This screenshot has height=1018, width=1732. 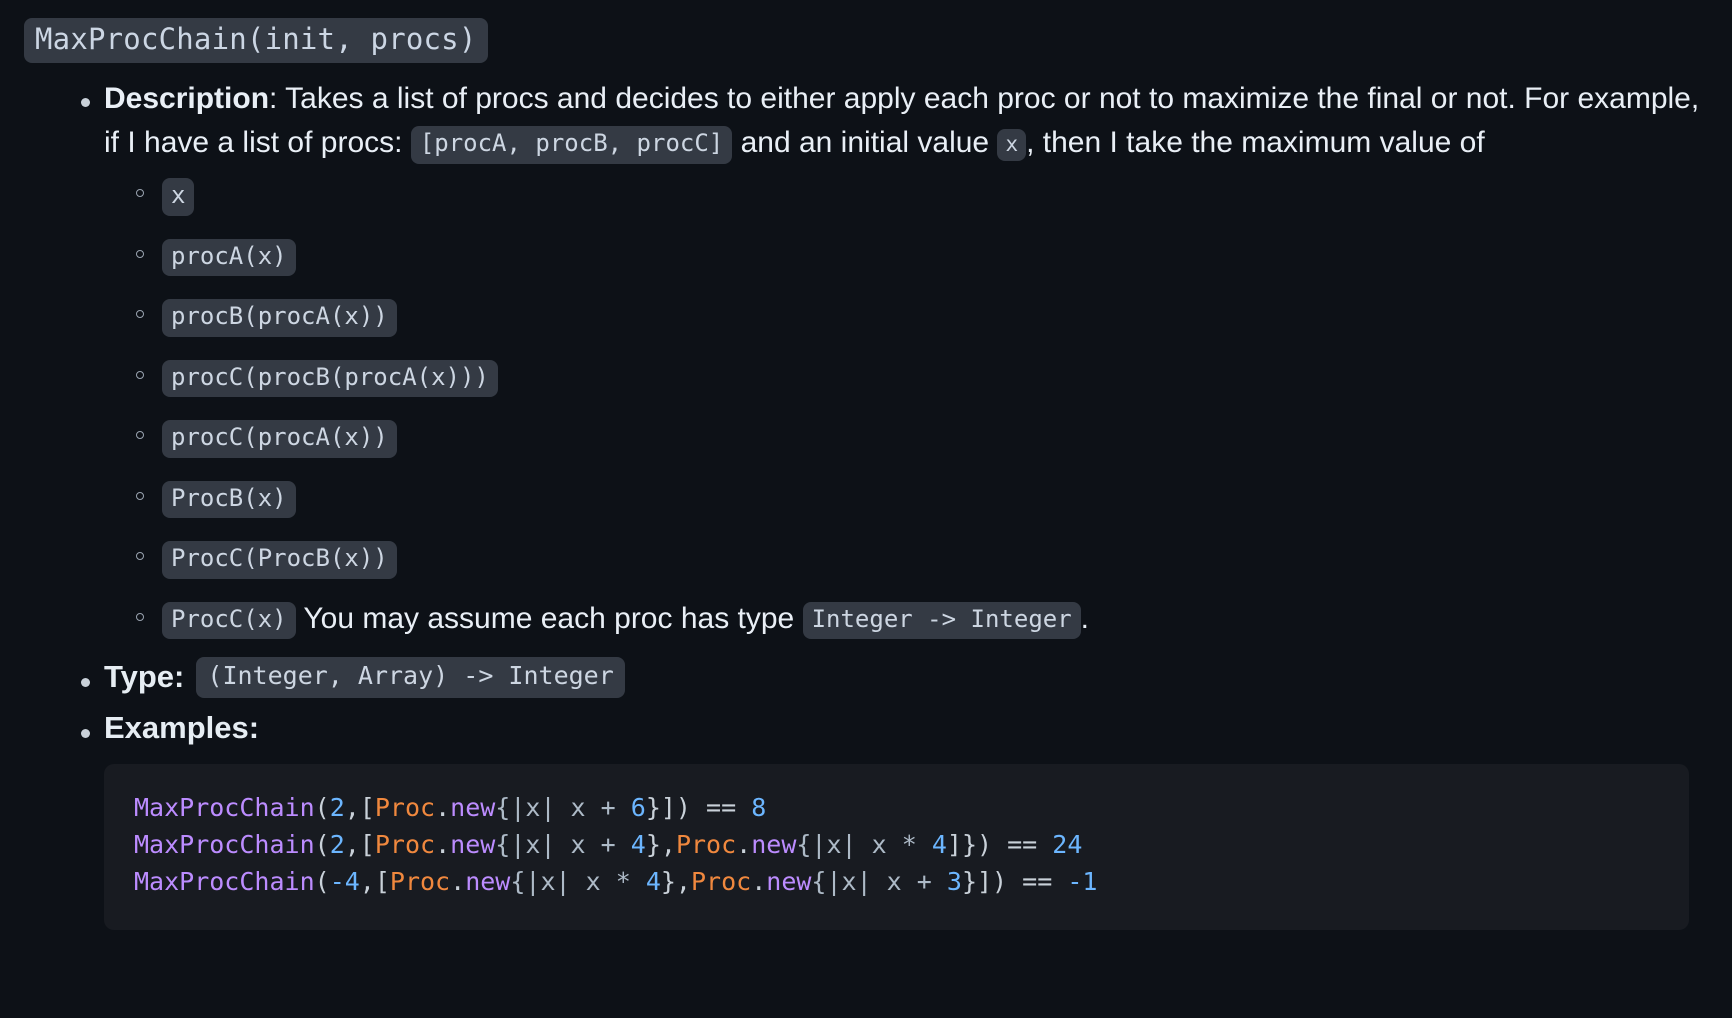 I want to click on type-line: Type: (Integer, Array) -> Integer, so click(x=906, y=677).